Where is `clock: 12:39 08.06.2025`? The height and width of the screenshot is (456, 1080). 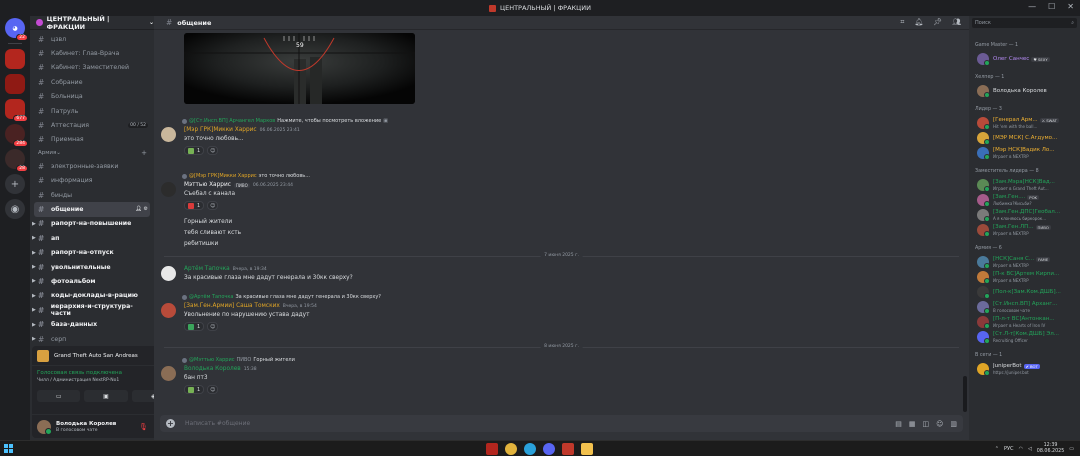
clock: 12:39 08.06.2025 is located at coordinates (1050, 449).